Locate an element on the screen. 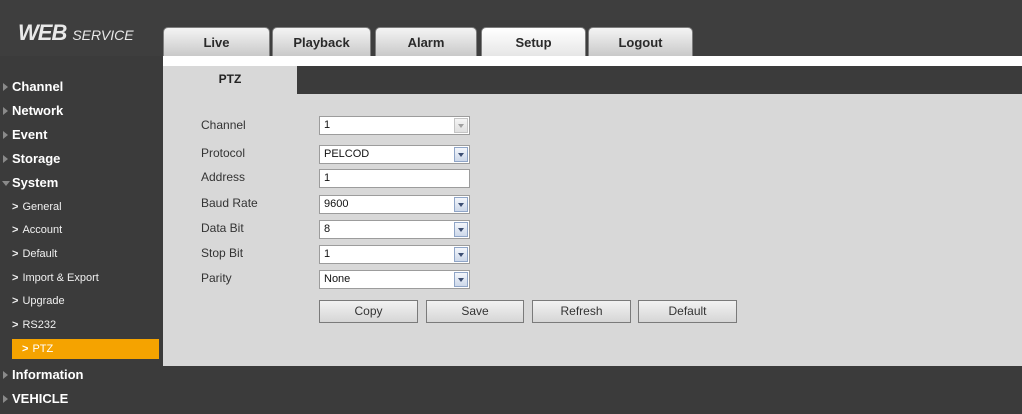 This screenshot has height=414, width=1022. copy-button: Copy is located at coordinates (368, 311).